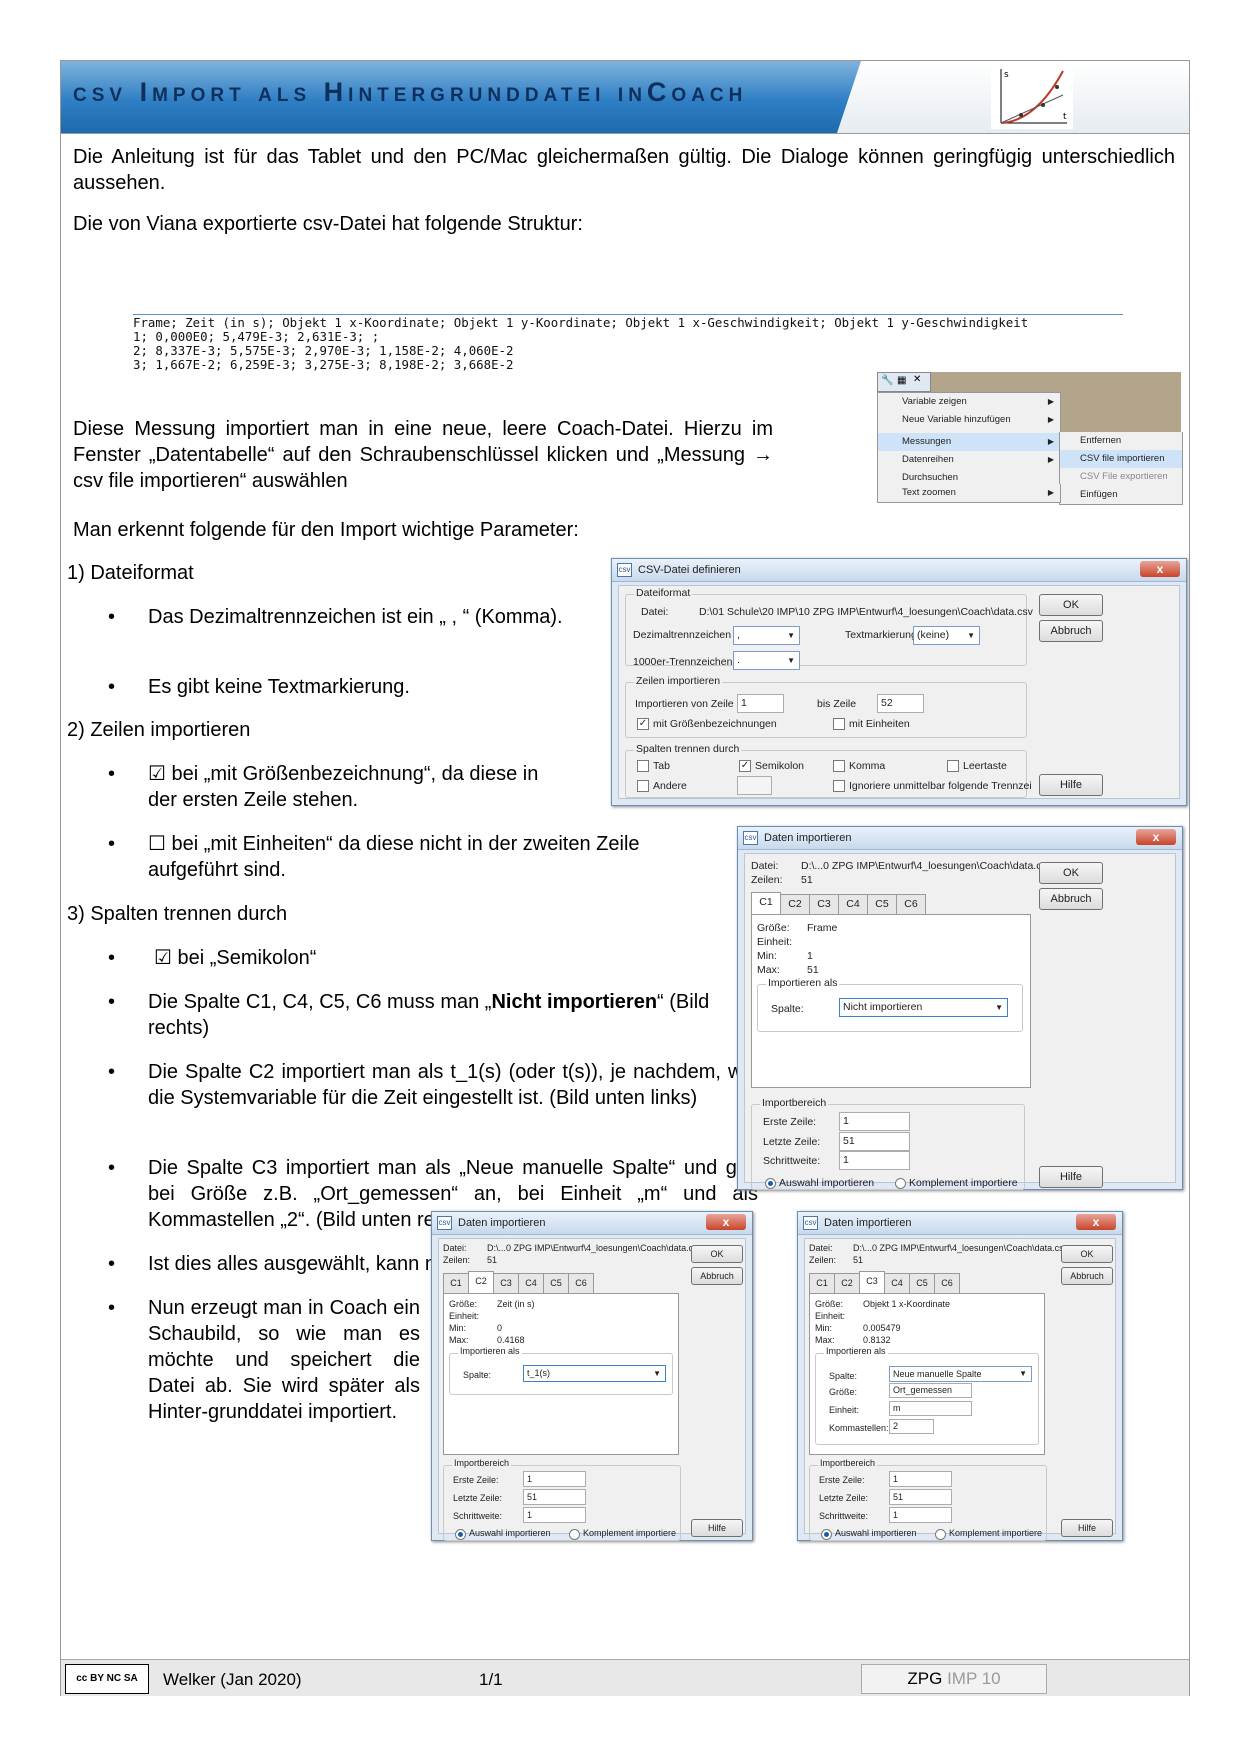  I want to click on column-type-select: t_1(s) ▼, so click(594, 1373).